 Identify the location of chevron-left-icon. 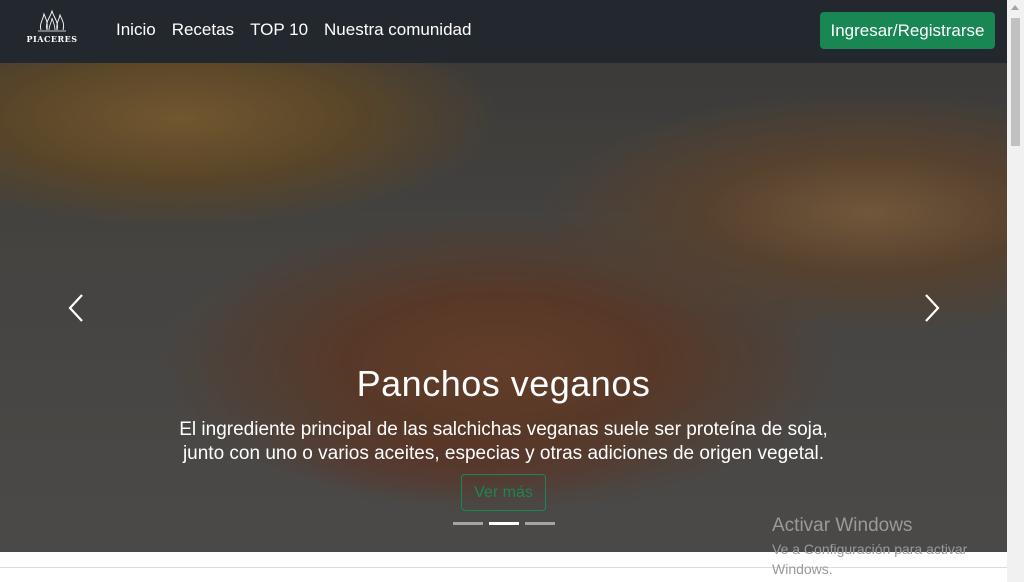
(75, 308).